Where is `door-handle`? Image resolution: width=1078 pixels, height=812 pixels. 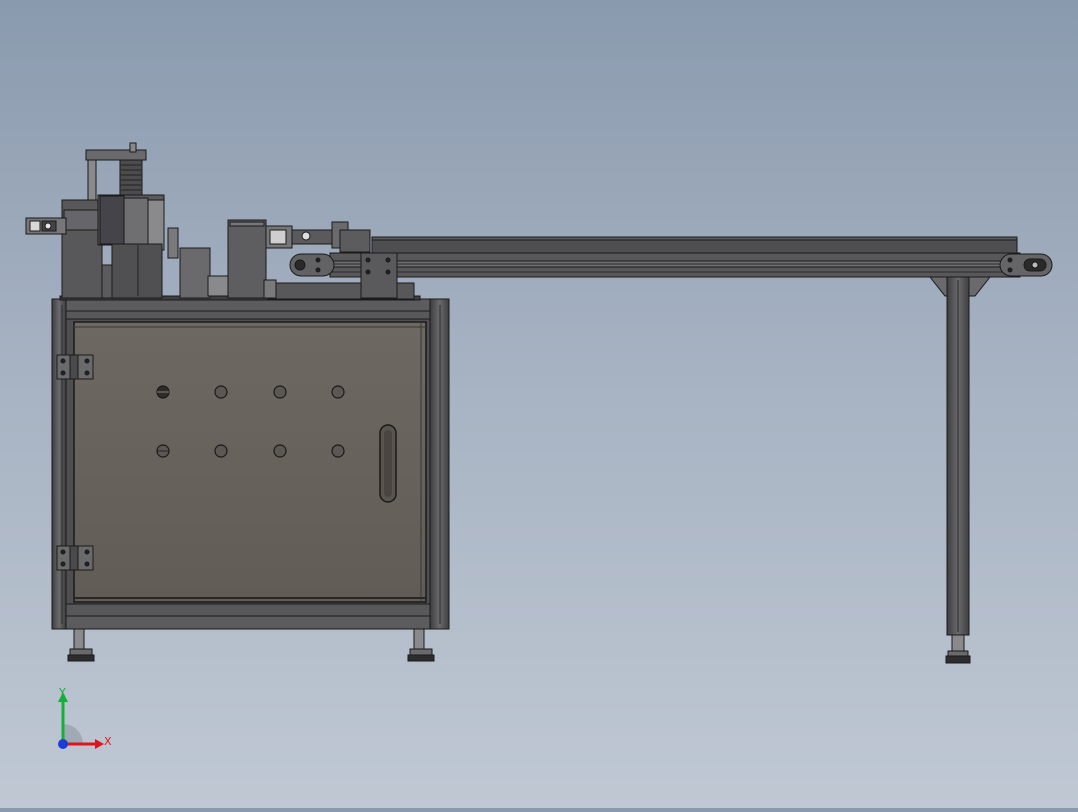 door-handle is located at coordinates (388, 463).